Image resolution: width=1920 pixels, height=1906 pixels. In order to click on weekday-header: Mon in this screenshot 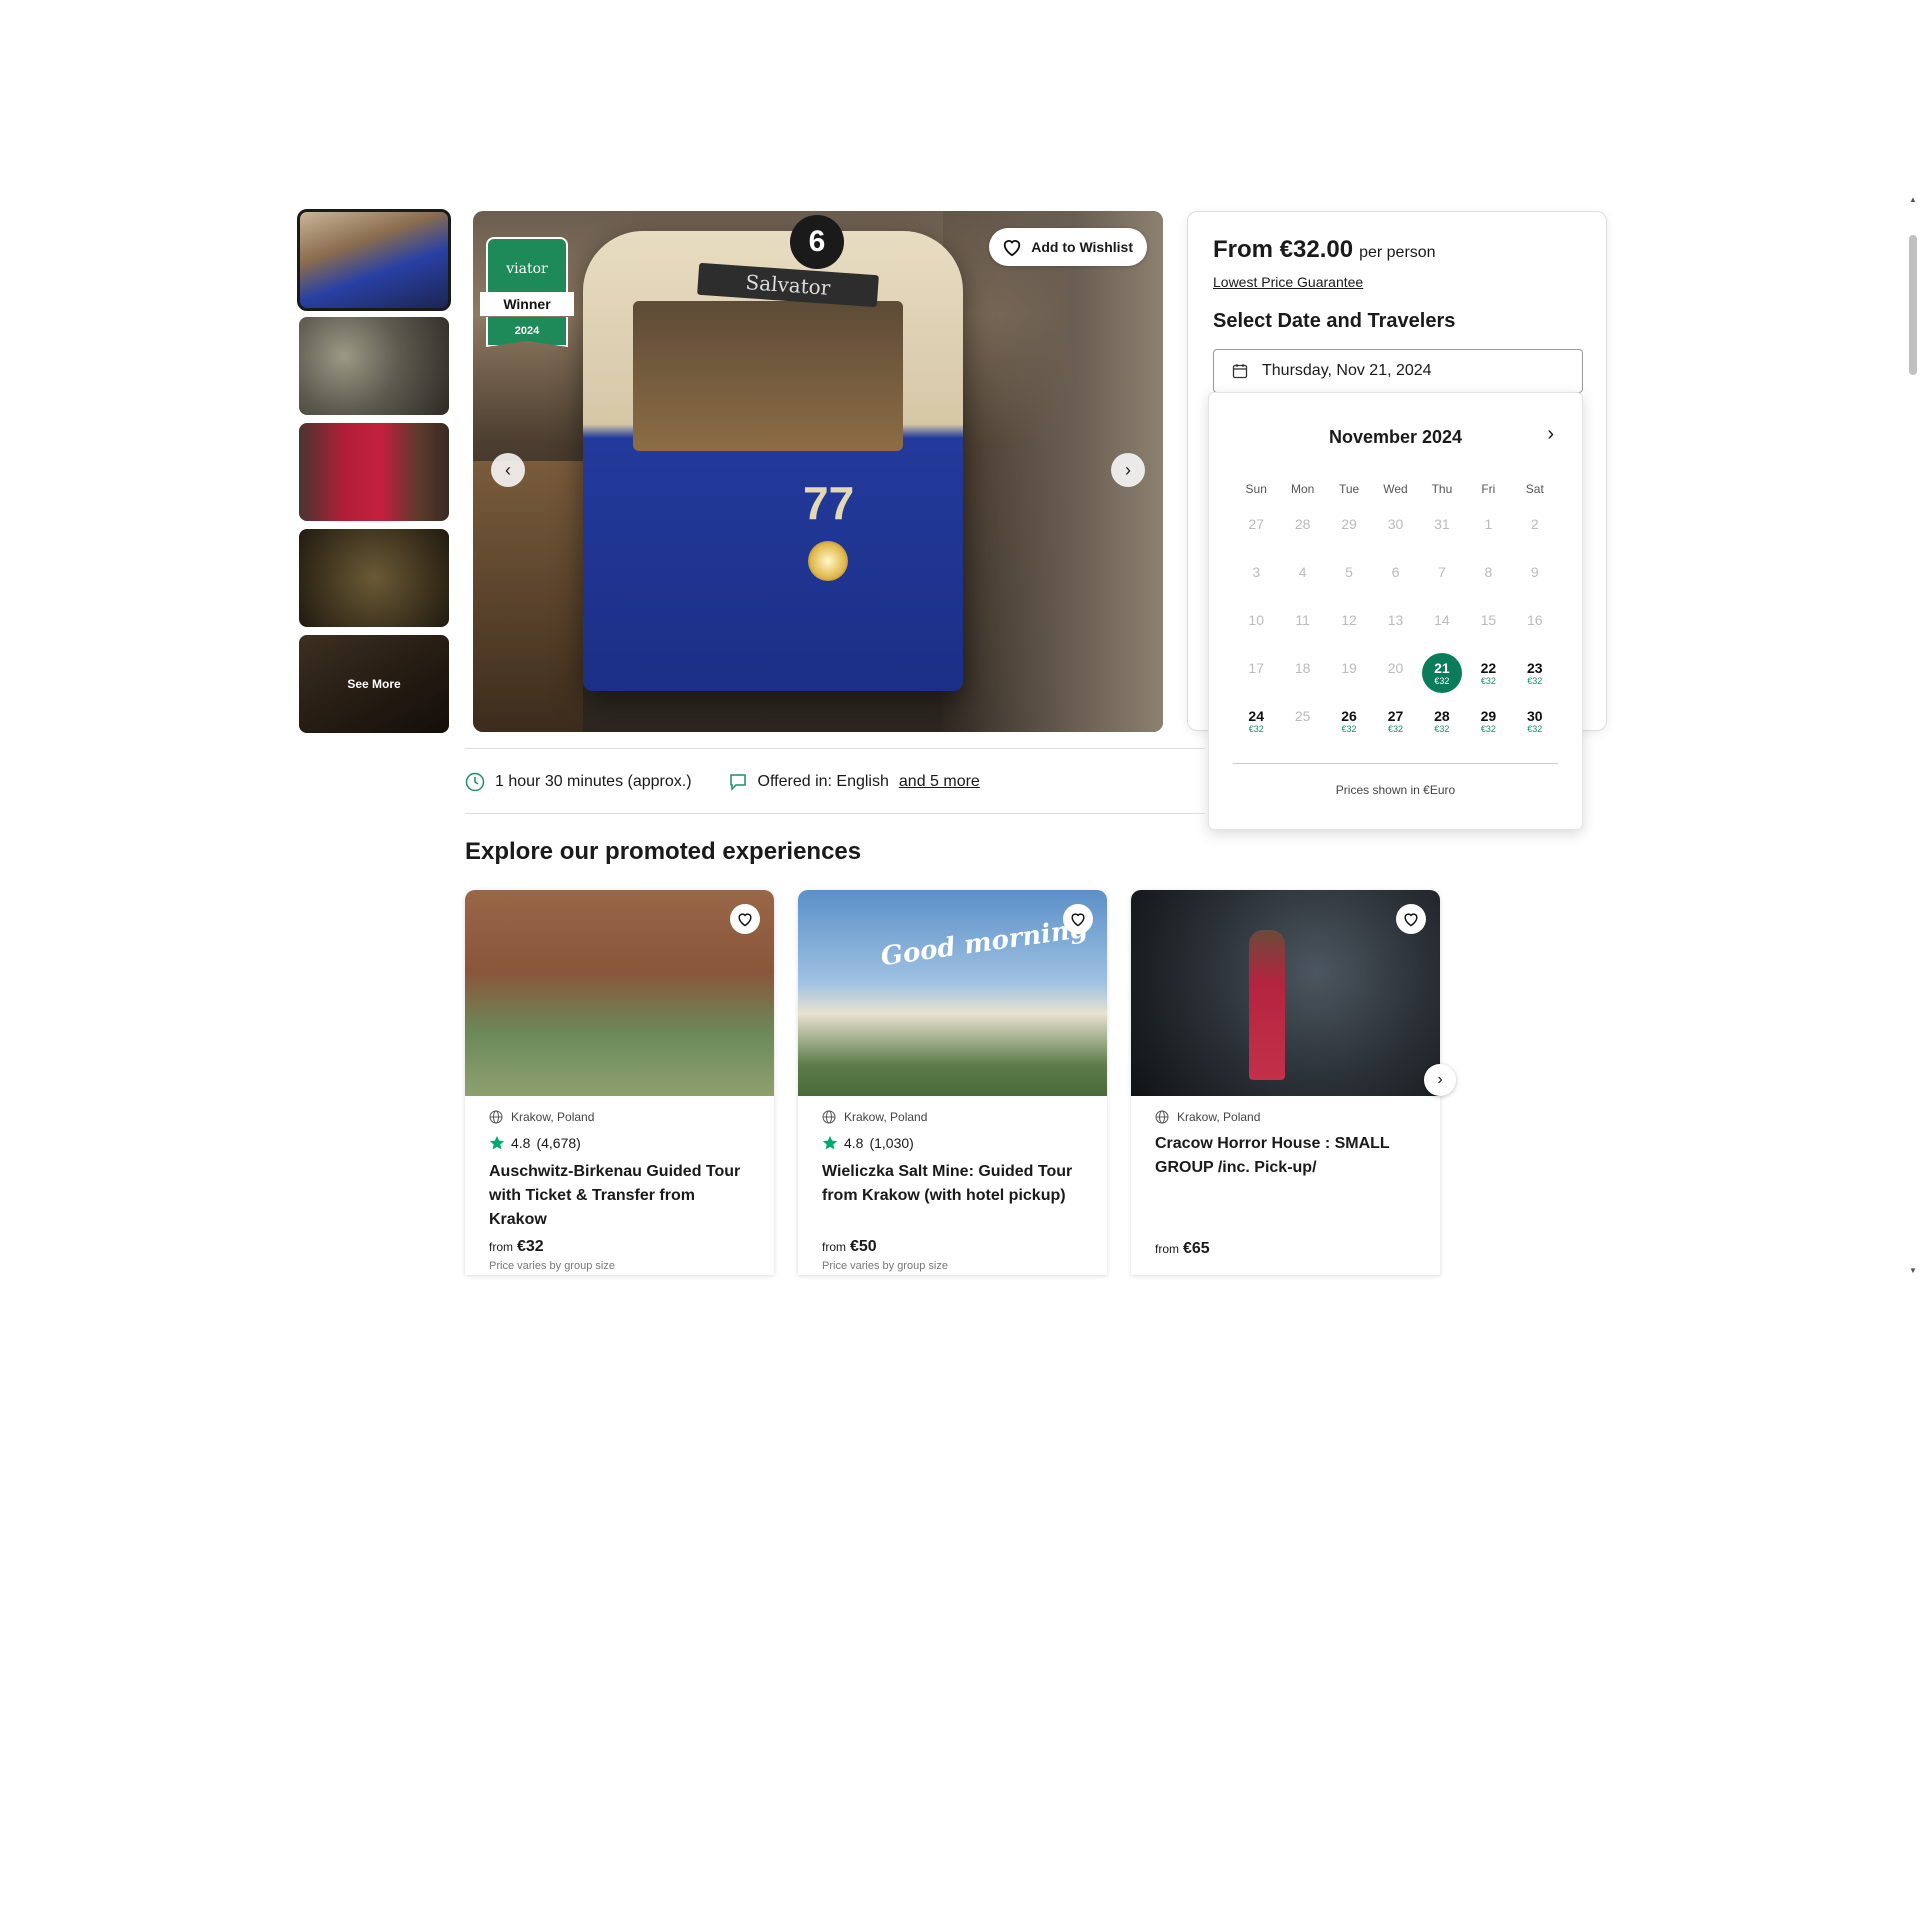, I will do `click(1302, 489)`.